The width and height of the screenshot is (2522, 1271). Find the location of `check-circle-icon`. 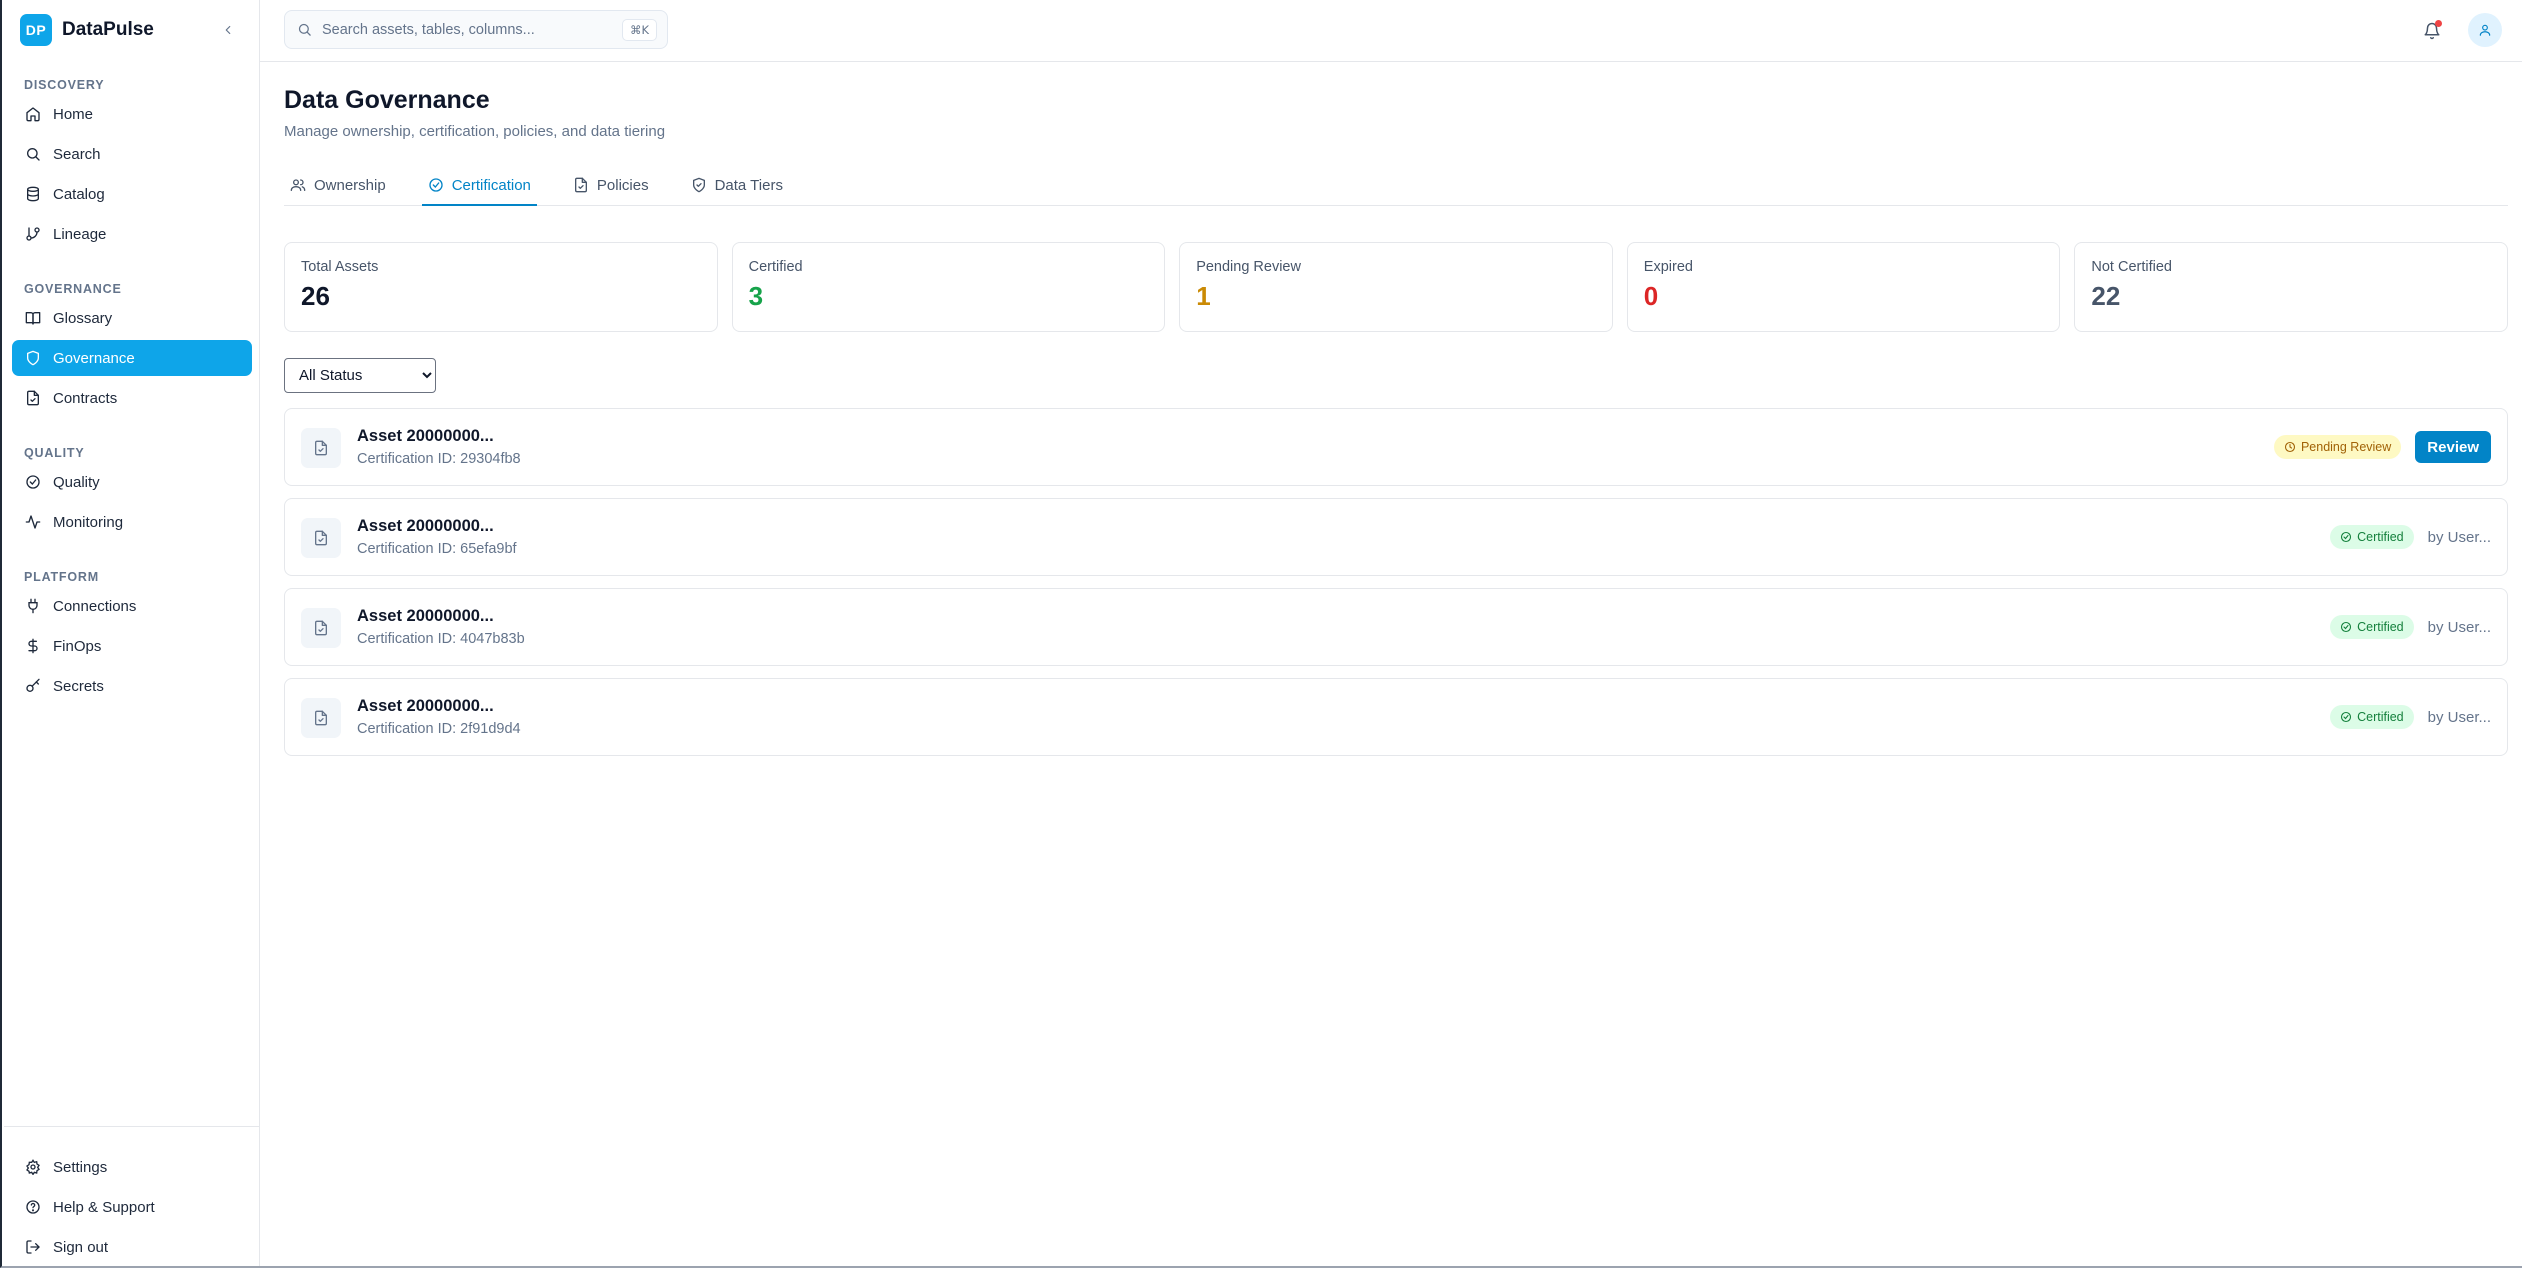

check-circle-icon is located at coordinates (33, 482).